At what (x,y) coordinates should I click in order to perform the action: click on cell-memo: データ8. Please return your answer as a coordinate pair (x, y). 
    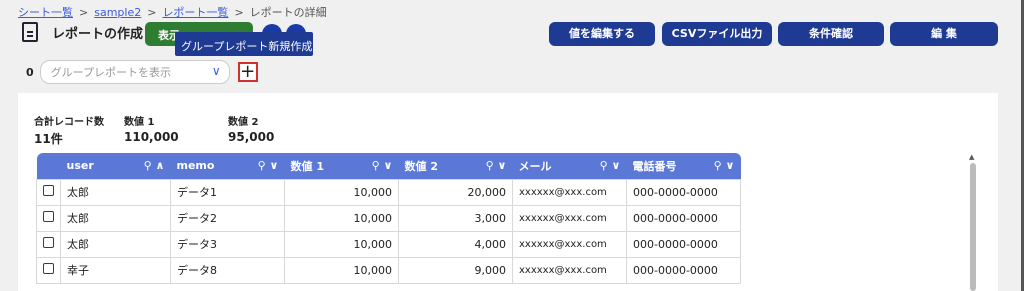
    Looking at the image, I should click on (227, 270).